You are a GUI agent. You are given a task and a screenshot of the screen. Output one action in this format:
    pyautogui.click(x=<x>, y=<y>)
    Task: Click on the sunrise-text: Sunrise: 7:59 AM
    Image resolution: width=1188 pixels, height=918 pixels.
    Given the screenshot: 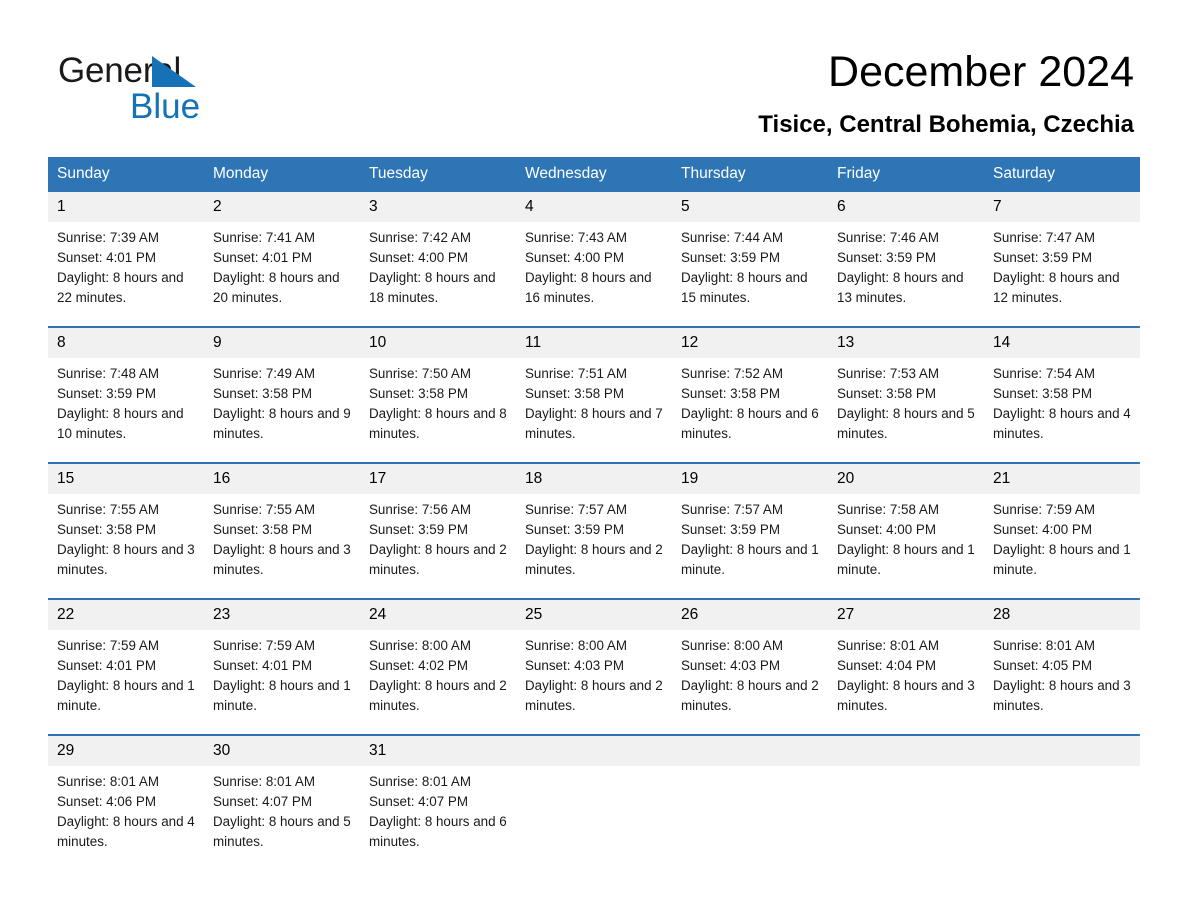 What is the action you would take?
    pyautogui.click(x=1044, y=509)
    